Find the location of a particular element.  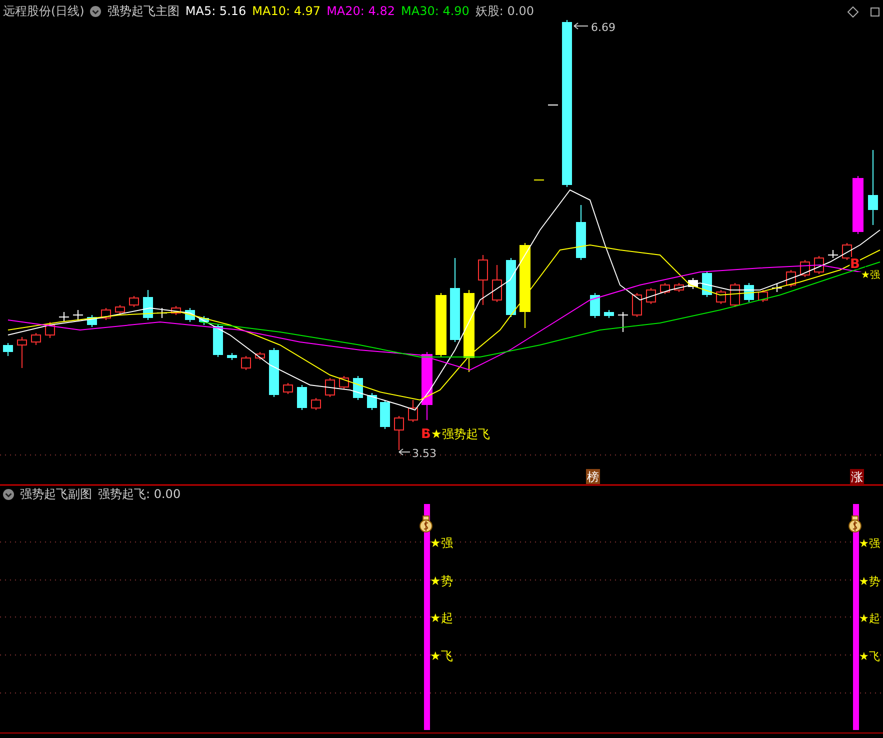

stock-title: 远程股份(日线) is located at coordinates (43, 11).